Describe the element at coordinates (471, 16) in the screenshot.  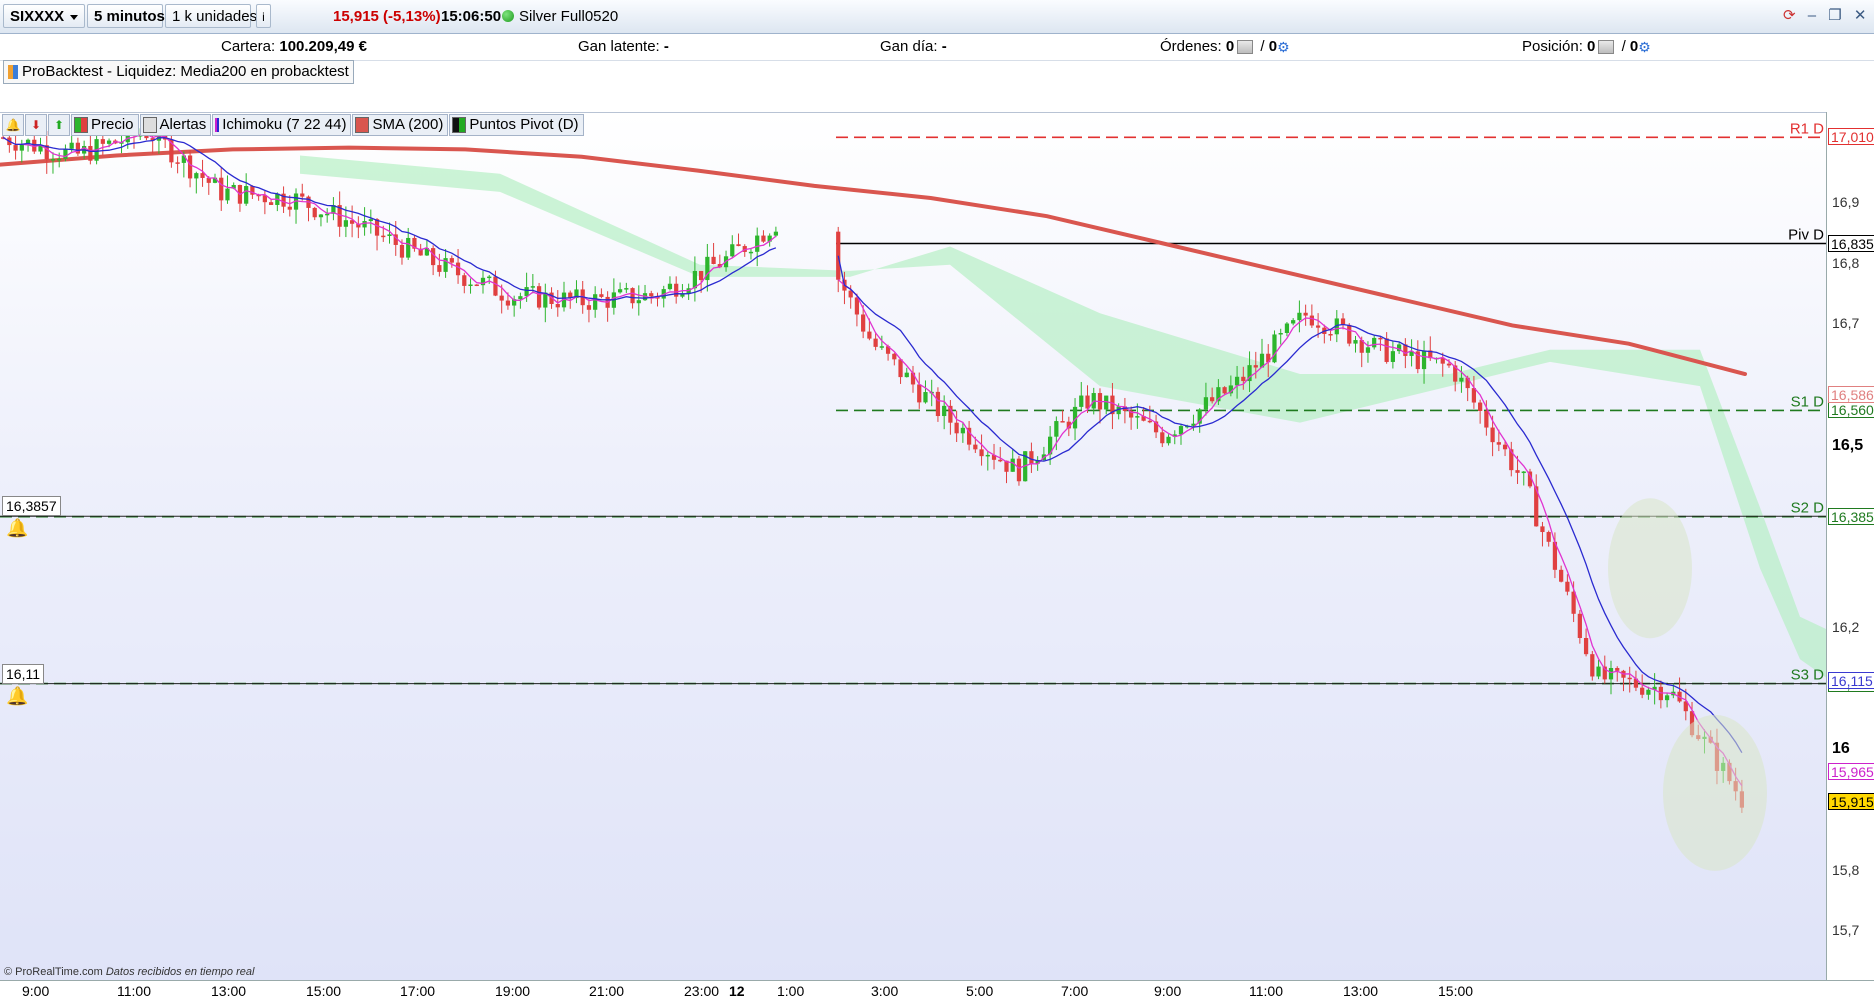
I see `clock: 15:06:50` at that location.